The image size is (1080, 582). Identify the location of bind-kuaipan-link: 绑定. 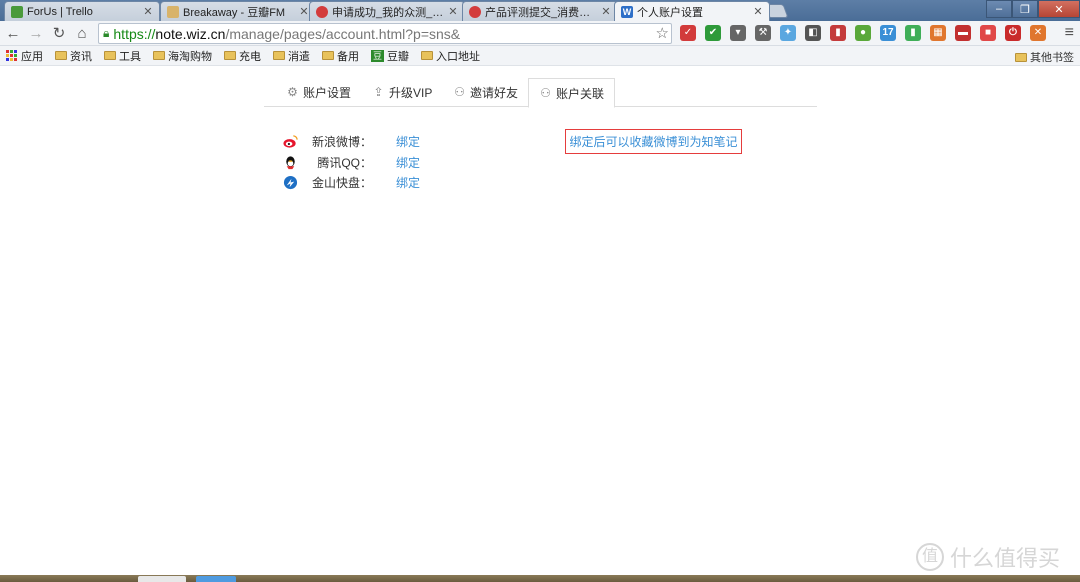
(408, 182).